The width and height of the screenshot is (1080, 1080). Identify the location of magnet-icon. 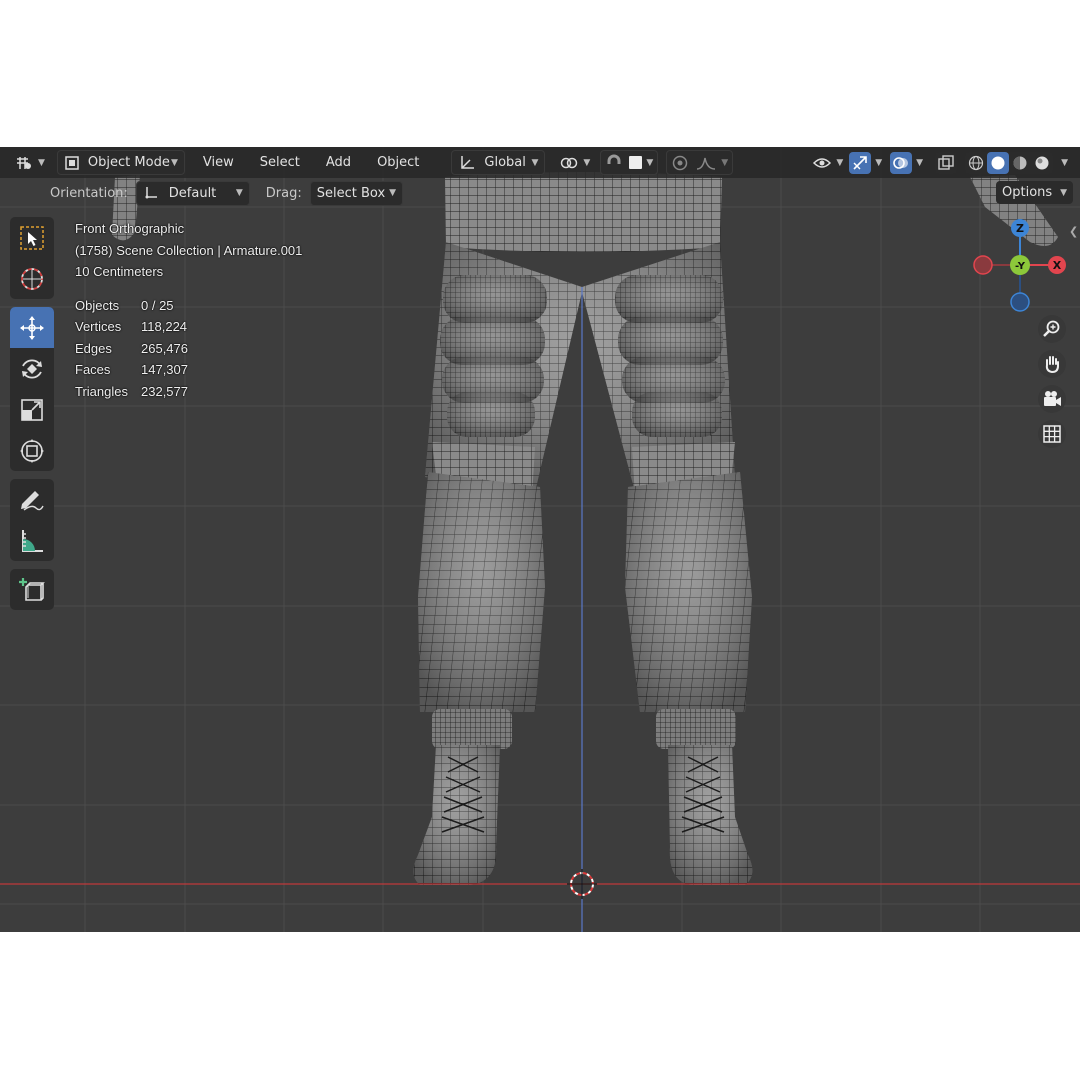
(614, 159).